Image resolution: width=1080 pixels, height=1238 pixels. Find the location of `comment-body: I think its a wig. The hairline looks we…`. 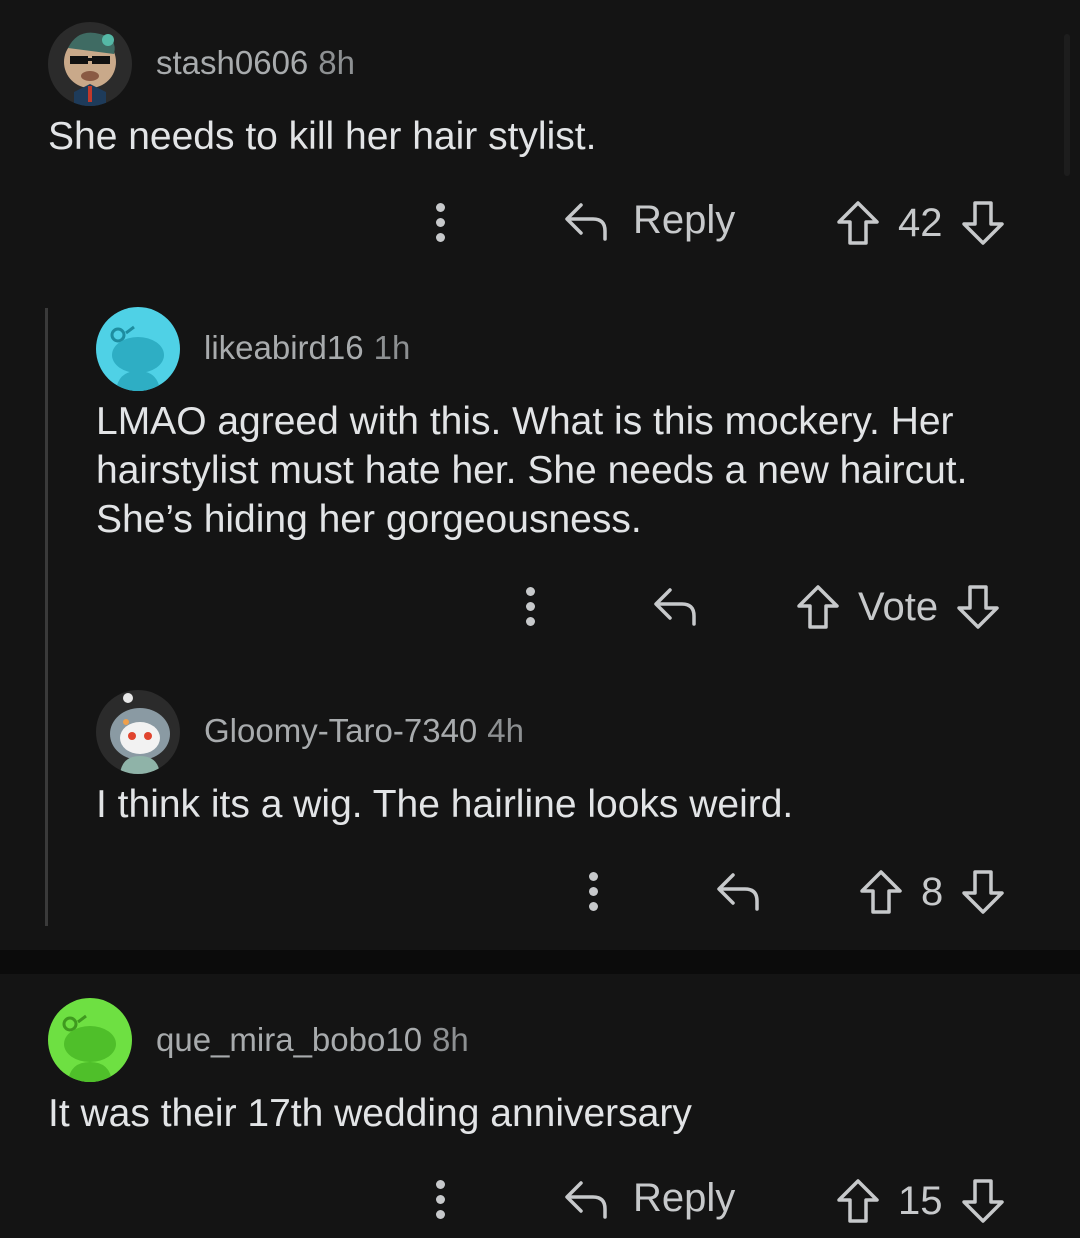

comment-body: I think its a wig. The hairline looks we… is located at coordinates (445, 804).